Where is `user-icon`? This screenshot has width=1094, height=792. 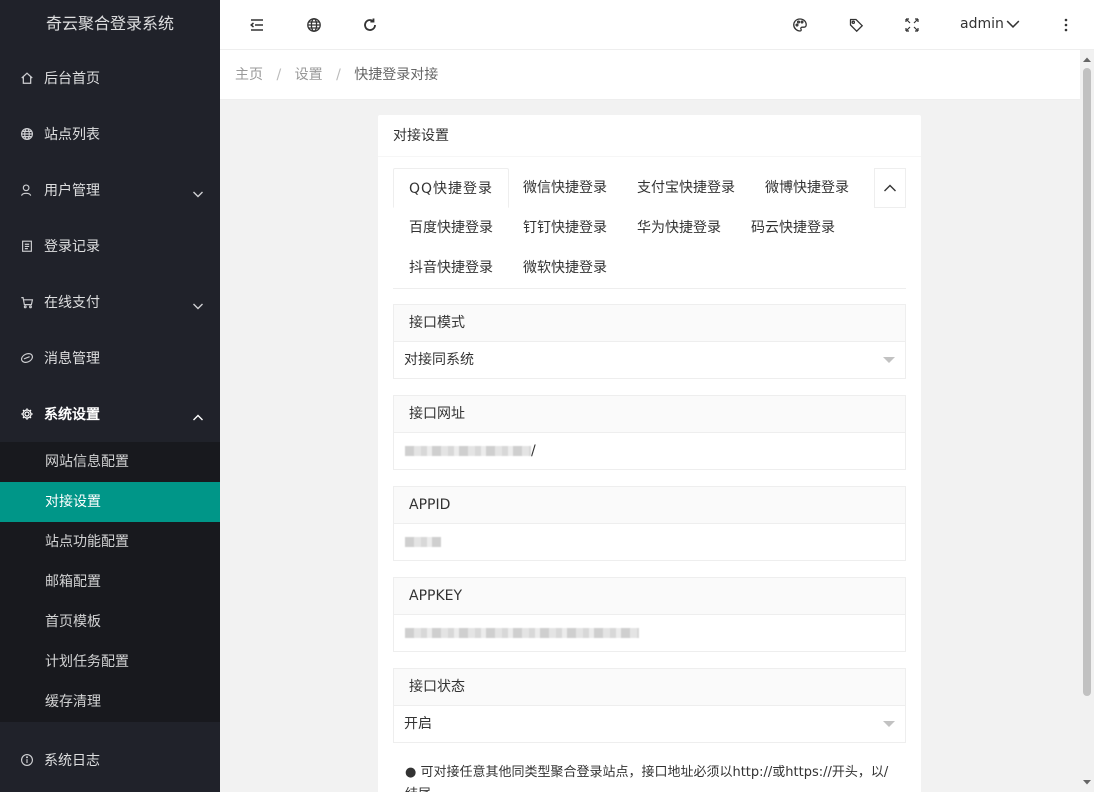
user-icon is located at coordinates (27, 190).